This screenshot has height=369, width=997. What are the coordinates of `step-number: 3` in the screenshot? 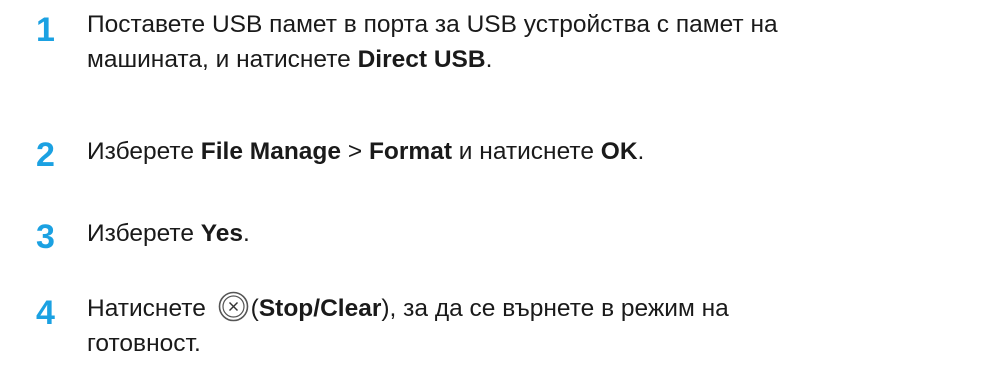 It's located at (45, 237).